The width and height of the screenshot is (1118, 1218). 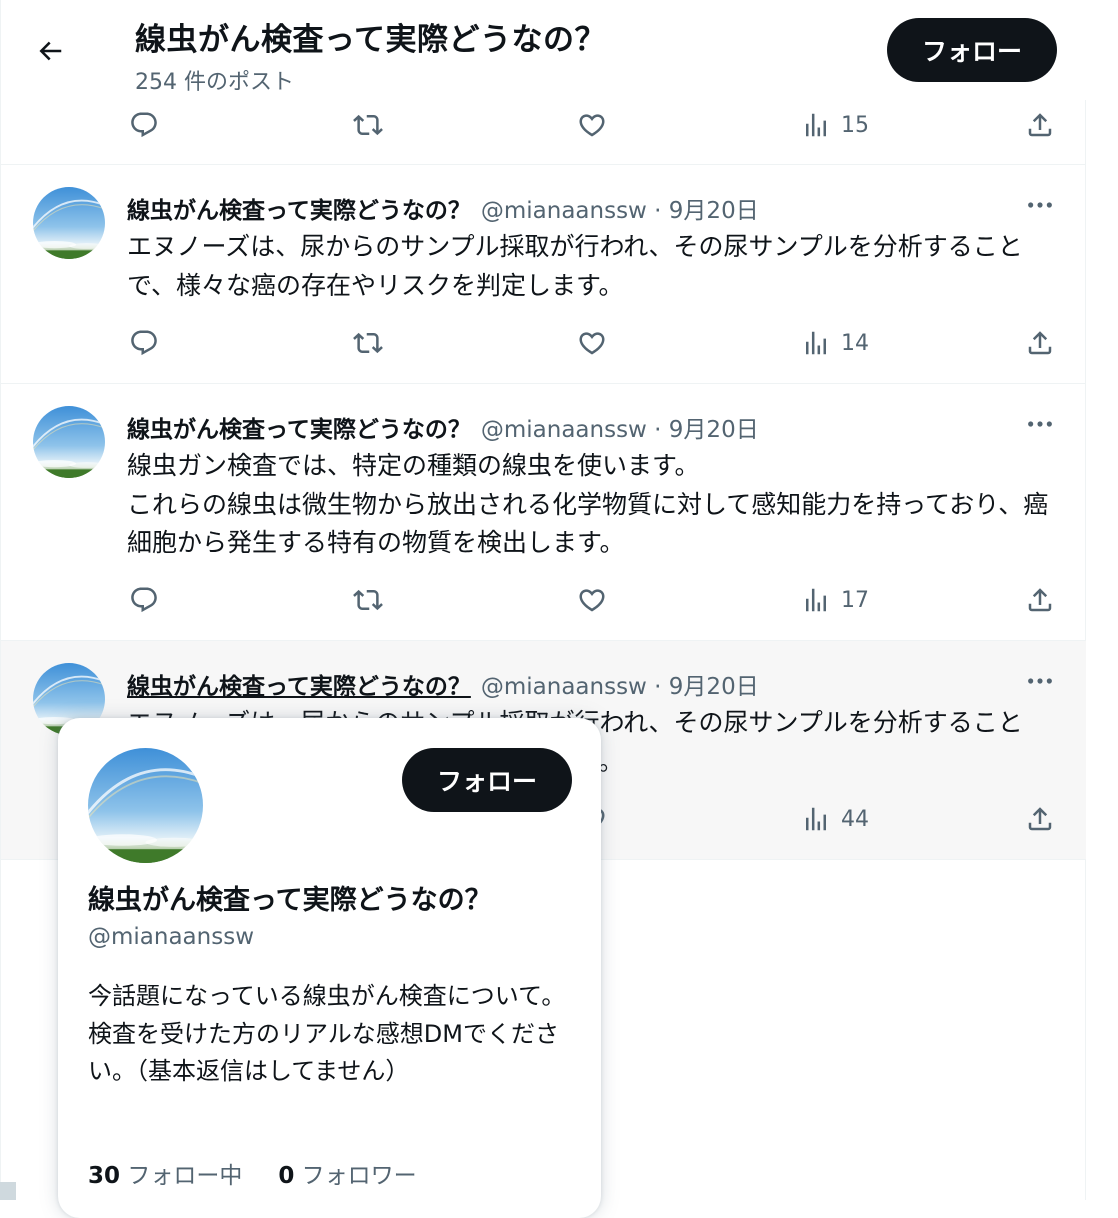 I want to click on followers-count: 0, so click(x=286, y=1176).